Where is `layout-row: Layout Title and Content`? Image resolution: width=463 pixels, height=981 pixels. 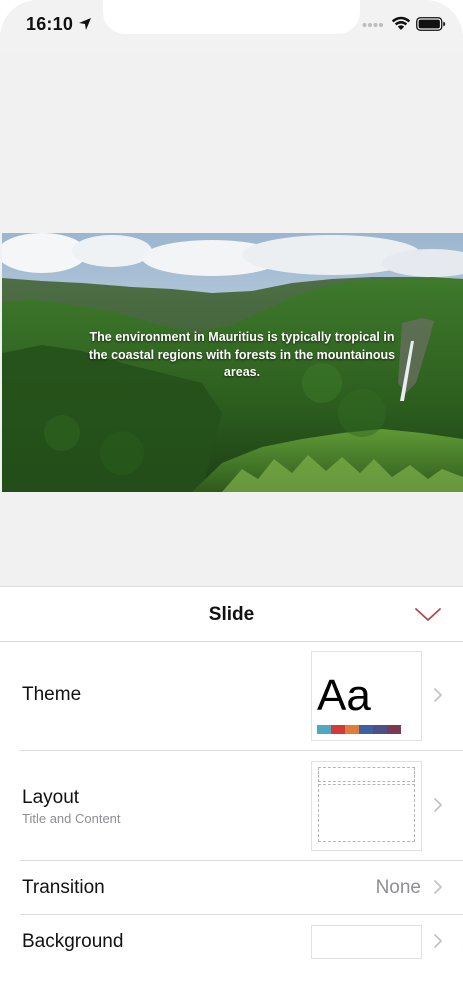
layout-row: Layout Title and Content is located at coordinates (241, 806).